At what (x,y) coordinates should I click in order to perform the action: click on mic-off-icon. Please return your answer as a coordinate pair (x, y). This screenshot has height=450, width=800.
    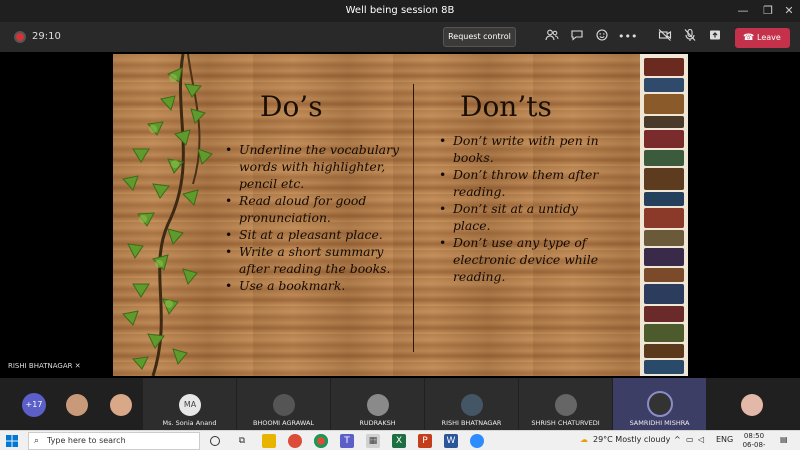
    Looking at the image, I should click on (690, 37).